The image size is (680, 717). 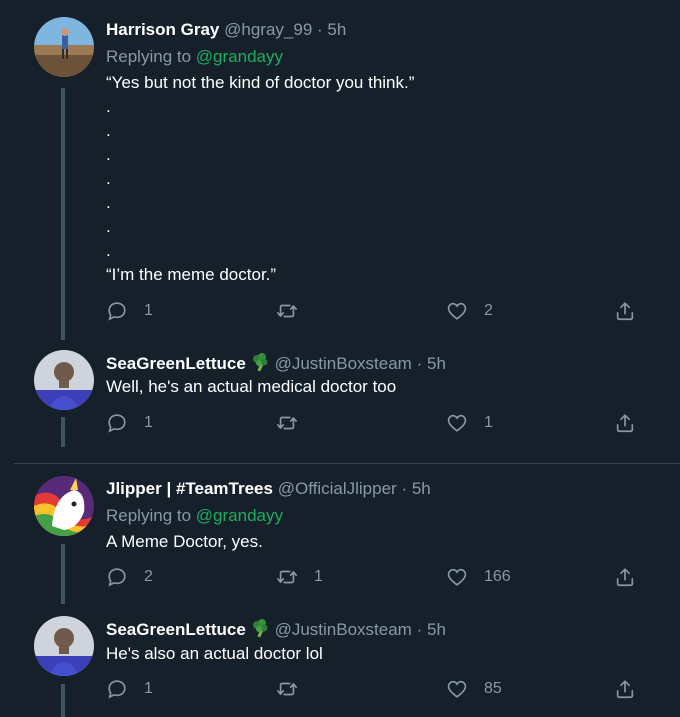 What do you see at coordinates (189, 488) in the screenshot?
I see `display-name: Jlipper | #TeamTrees` at bounding box center [189, 488].